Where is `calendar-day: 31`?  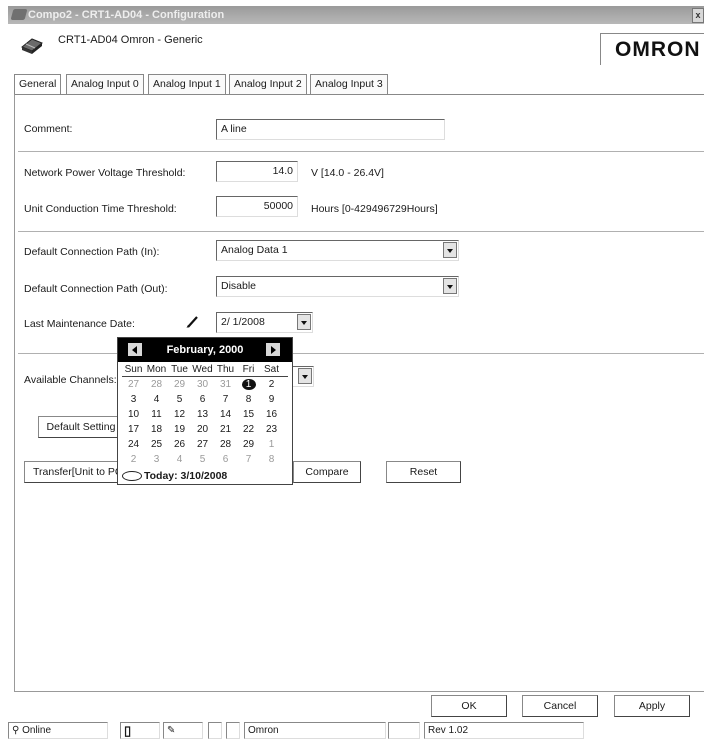
calendar-day: 31 is located at coordinates (225, 384).